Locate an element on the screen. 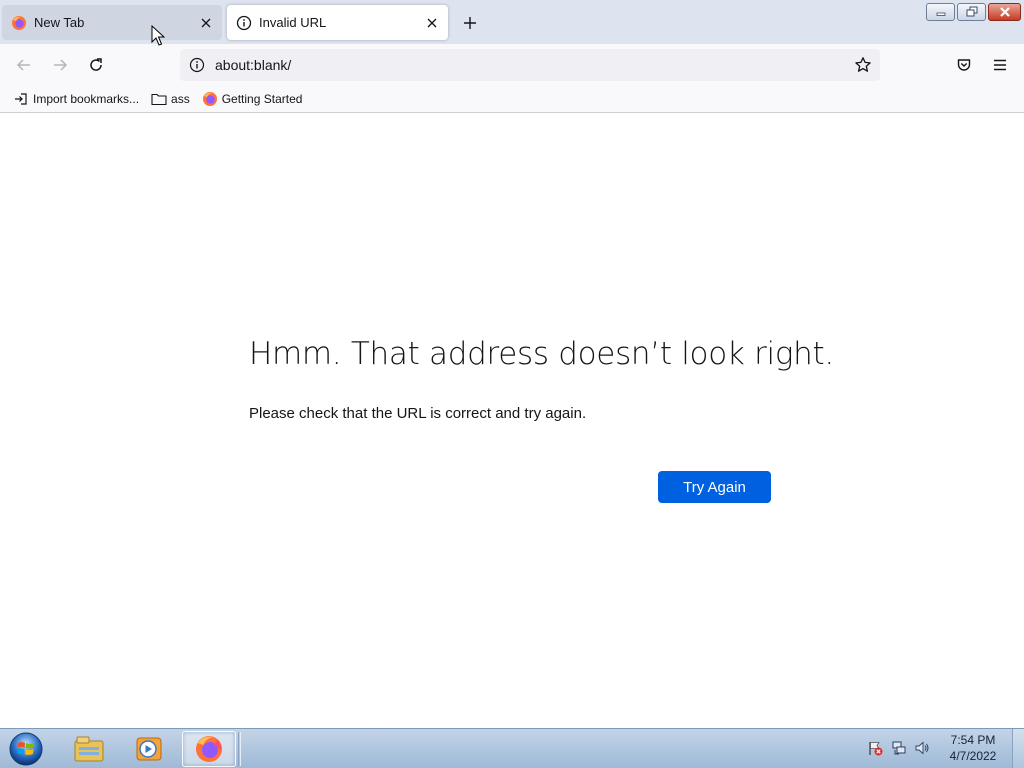  media-player-icon is located at coordinates (149, 749).